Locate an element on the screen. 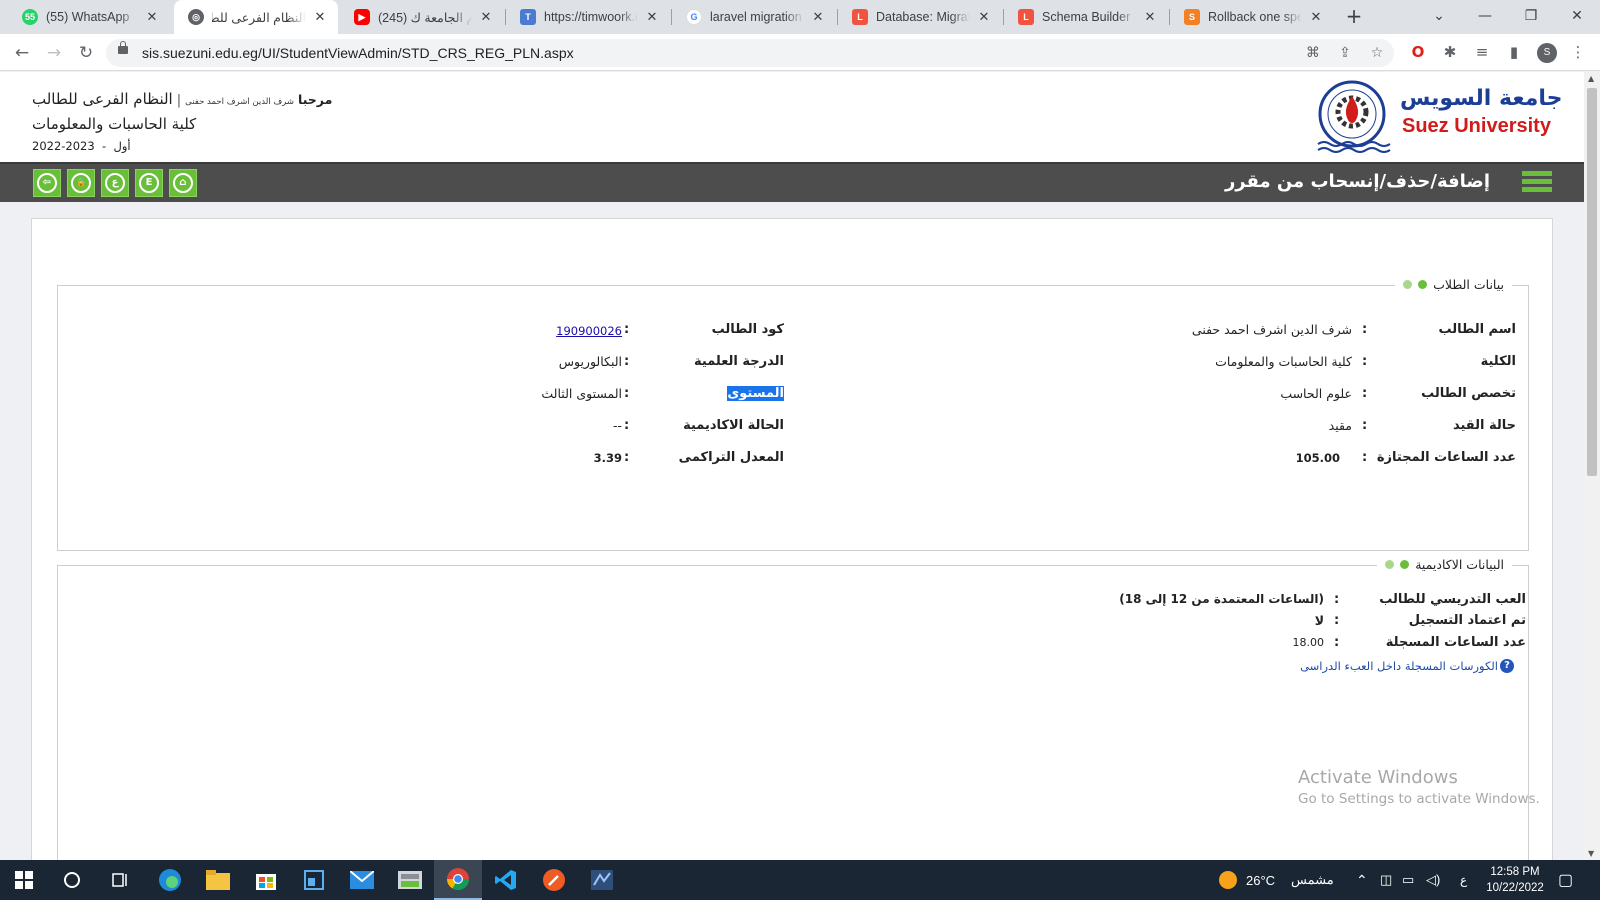 The image size is (1600, 900). weather-temp: 26°C is located at coordinates (1261, 880).